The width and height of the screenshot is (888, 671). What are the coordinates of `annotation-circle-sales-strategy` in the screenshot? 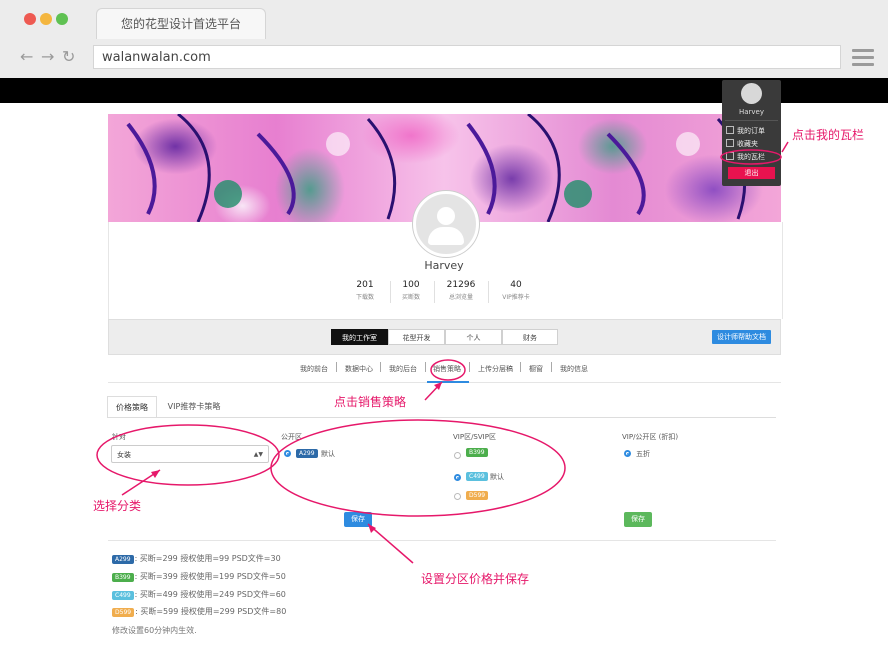 It's located at (448, 370).